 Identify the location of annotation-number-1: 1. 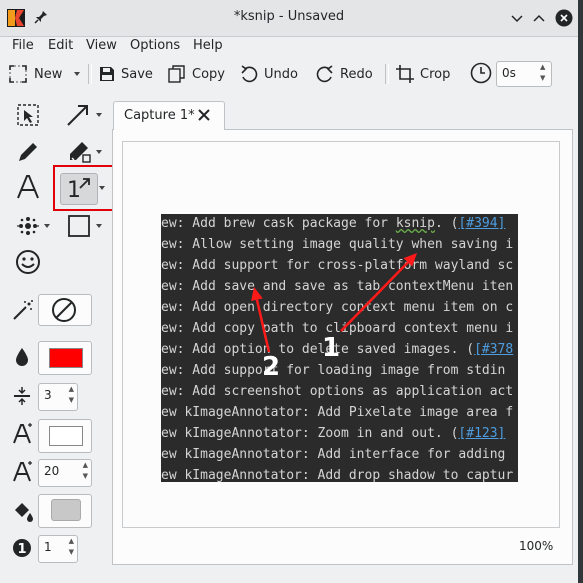
(331, 348).